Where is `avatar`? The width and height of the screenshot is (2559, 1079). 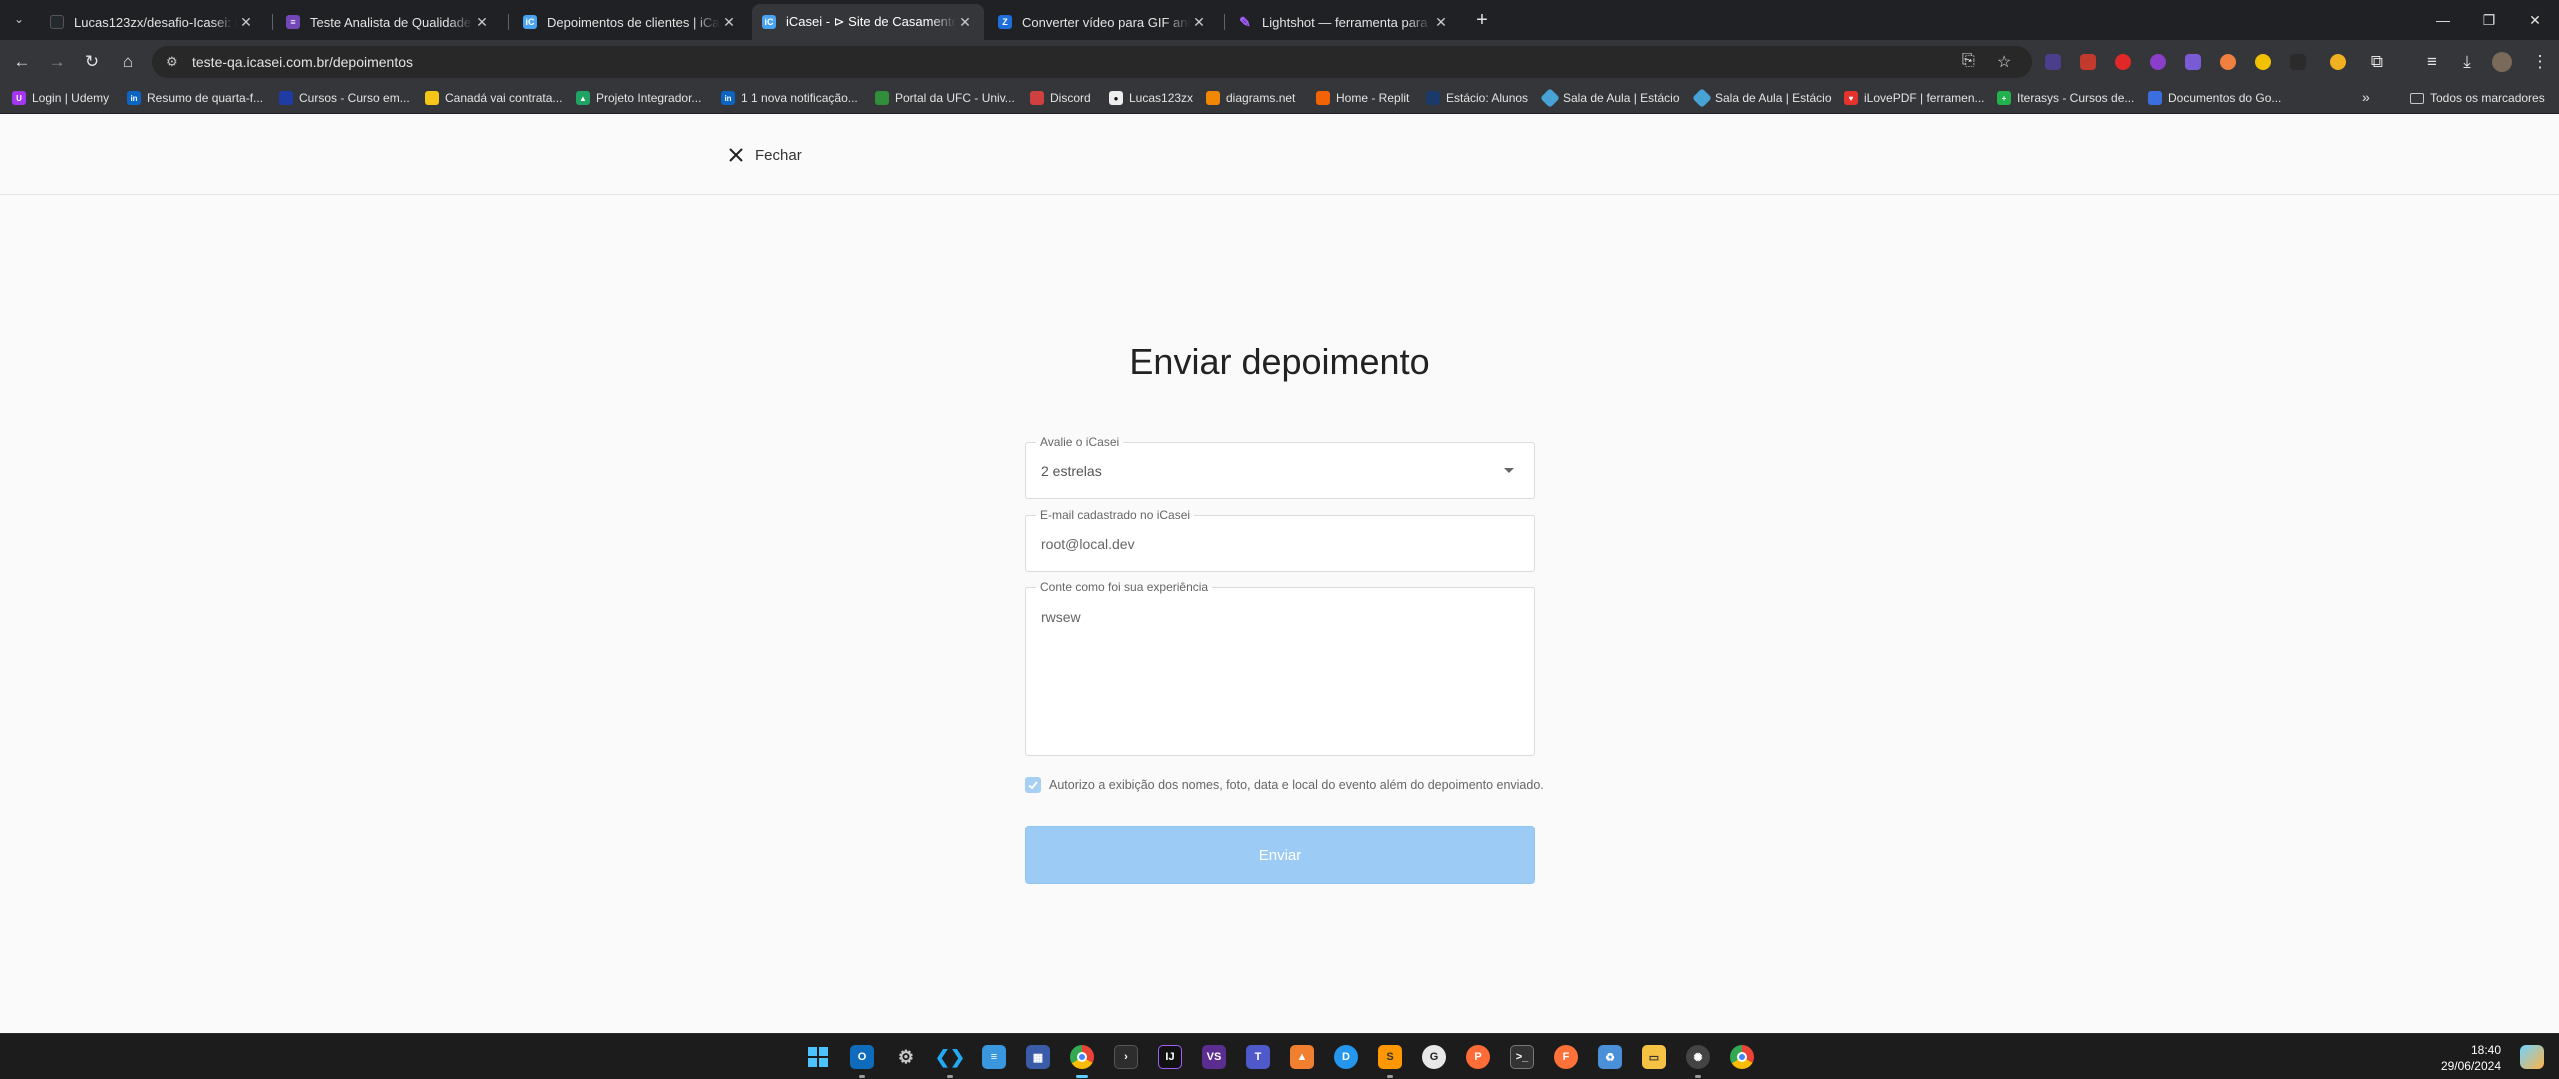 avatar is located at coordinates (2502, 62).